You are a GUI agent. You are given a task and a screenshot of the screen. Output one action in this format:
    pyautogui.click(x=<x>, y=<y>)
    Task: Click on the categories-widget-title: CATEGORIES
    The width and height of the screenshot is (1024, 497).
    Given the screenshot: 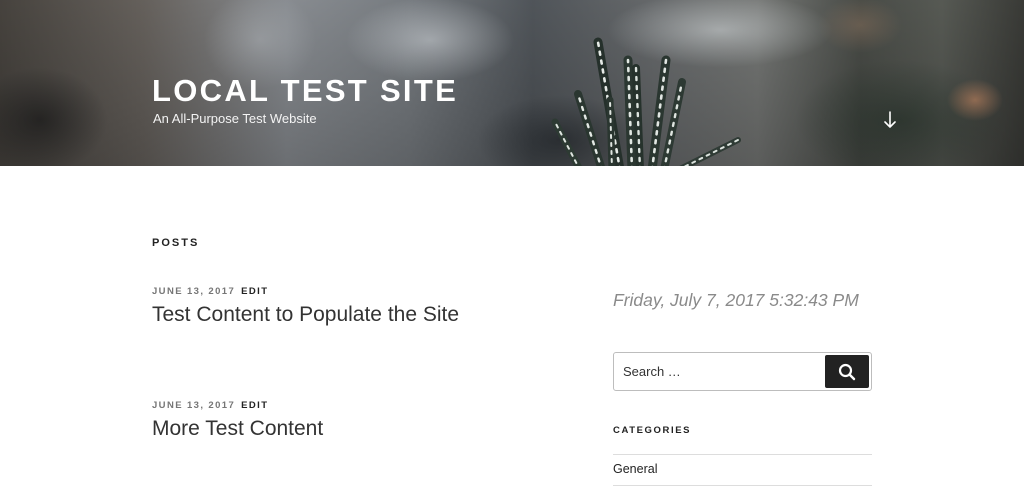 What is the action you would take?
    pyautogui.click(x=652, y=430)
    